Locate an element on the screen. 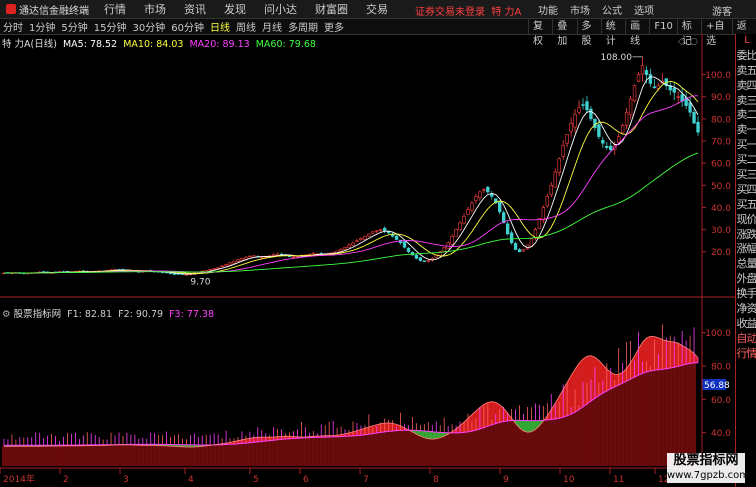 This screenshot has width=756, height=487. period-60min: 60分钟 is located at coordinates (187, 26).